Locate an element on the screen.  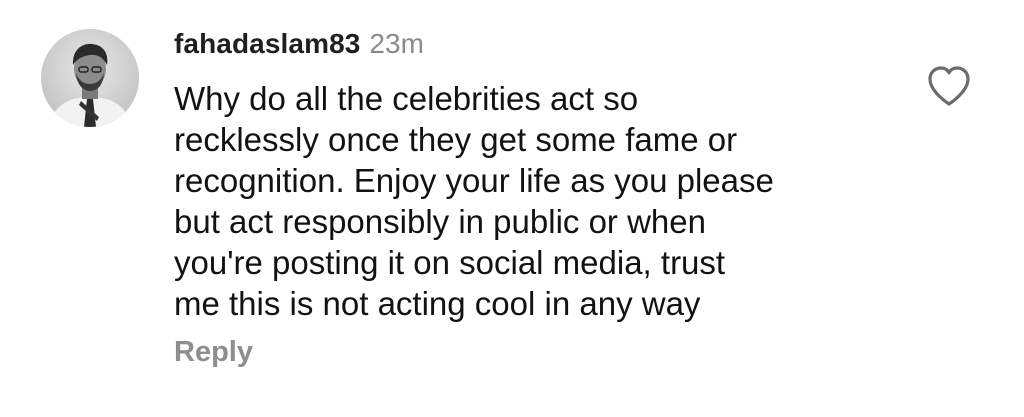
comment-text-line: Why do all the celebrities act so is located at coordinates (406, 98).